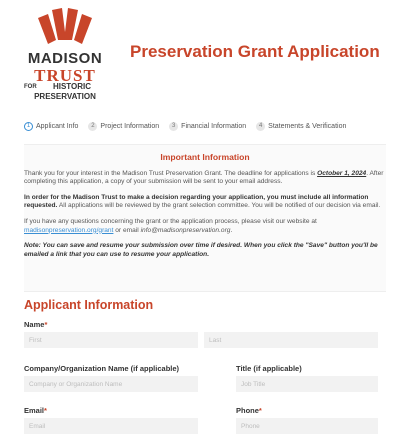  What do you see at coordinates (269, 368) in the screenshot?
I see `job-title-label: Title (if applicable)` at bounding box center [269, 368].